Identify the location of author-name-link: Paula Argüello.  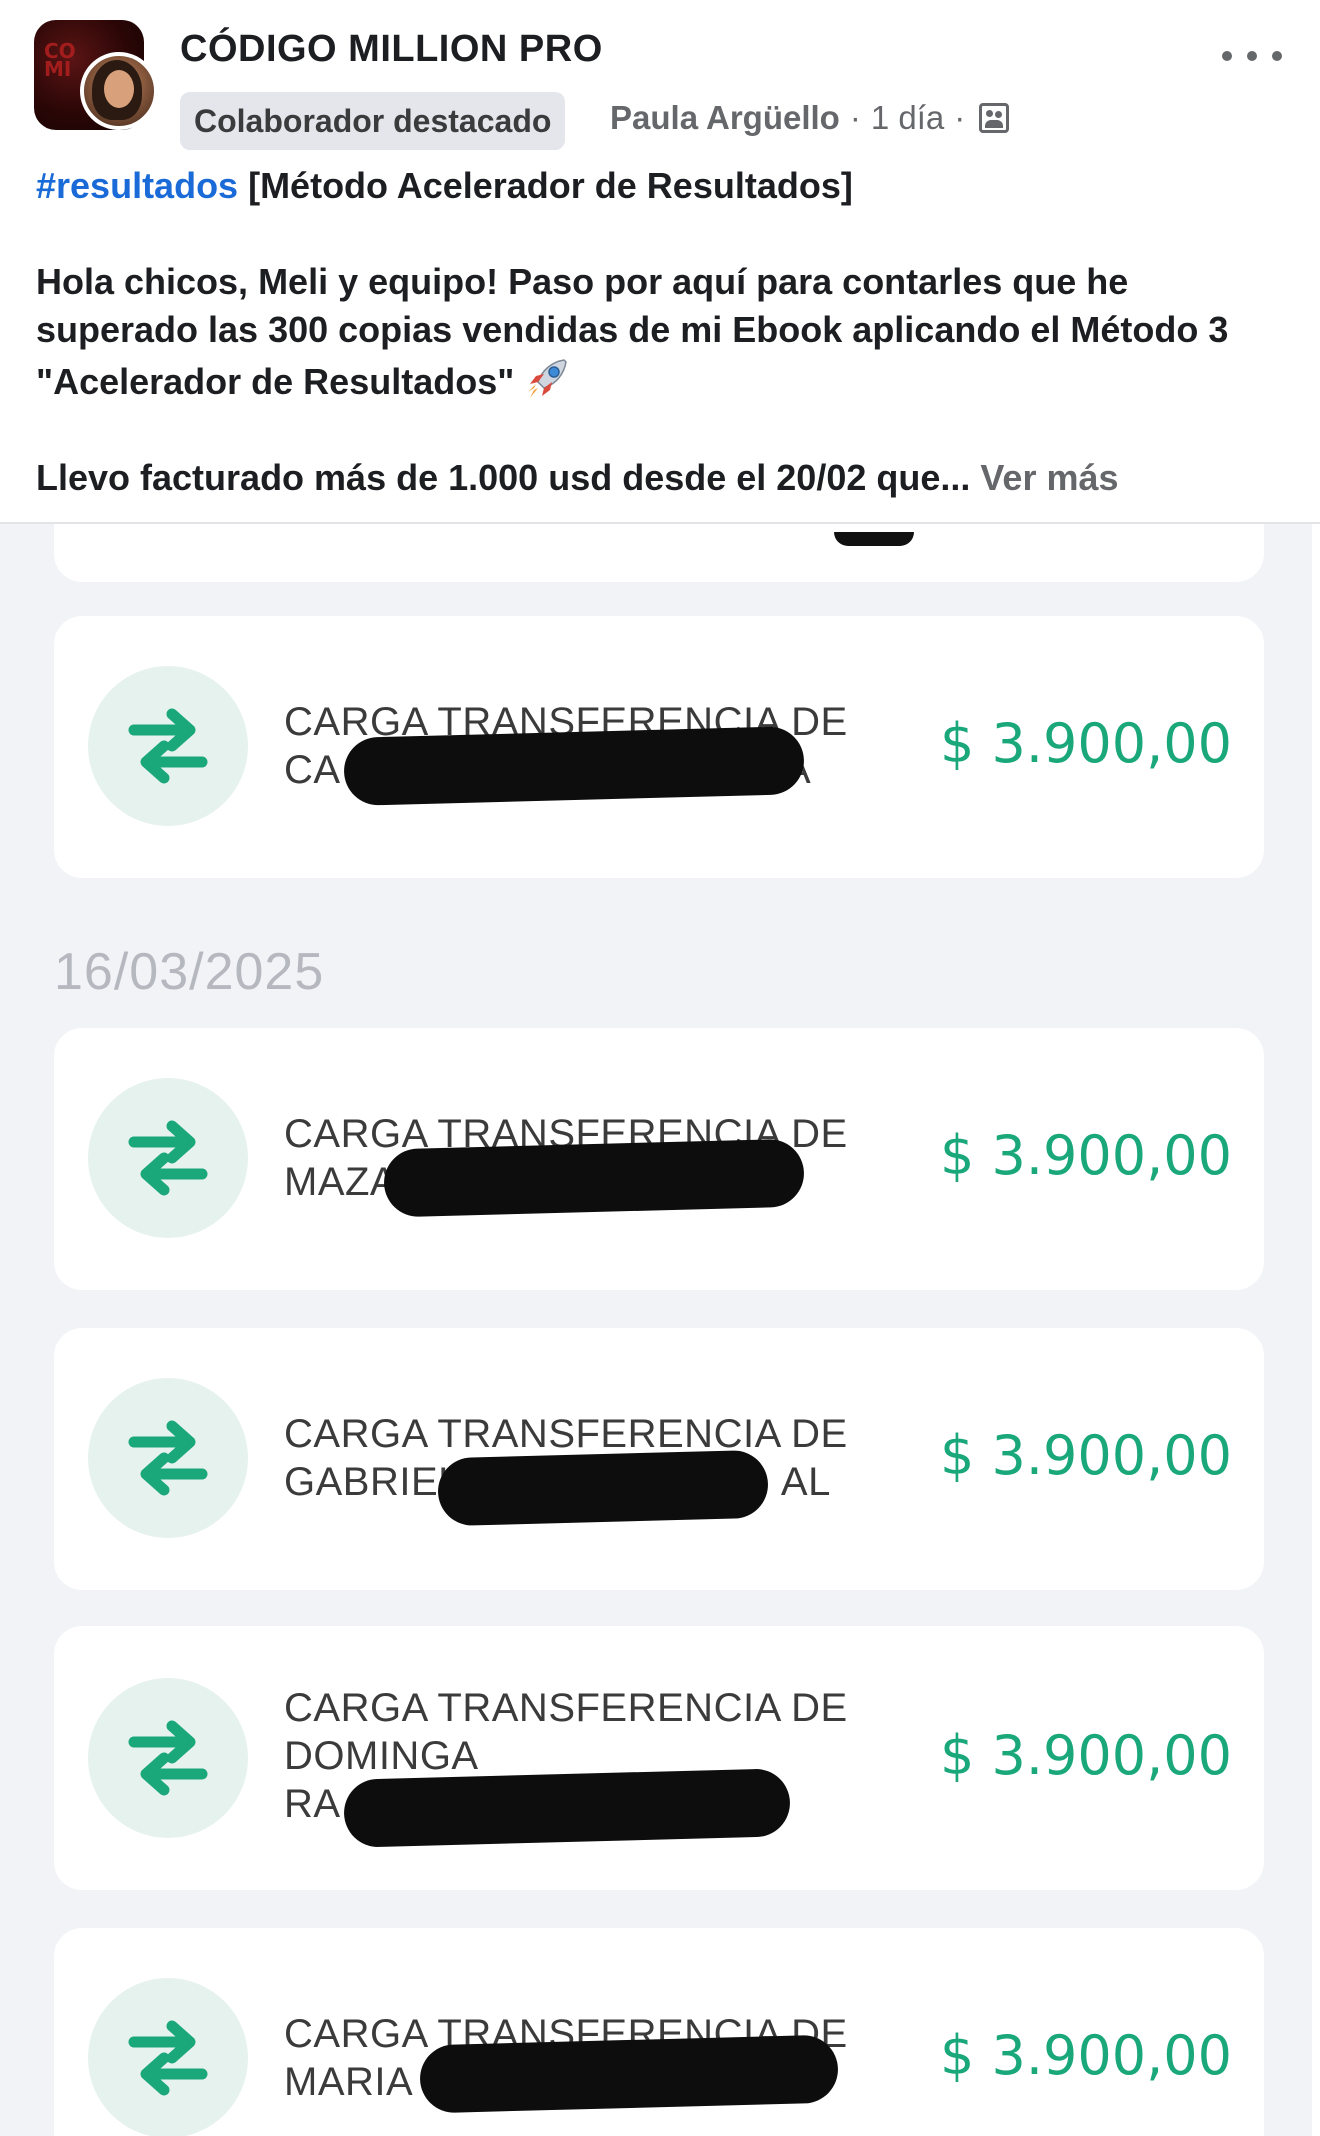
(725, 118).